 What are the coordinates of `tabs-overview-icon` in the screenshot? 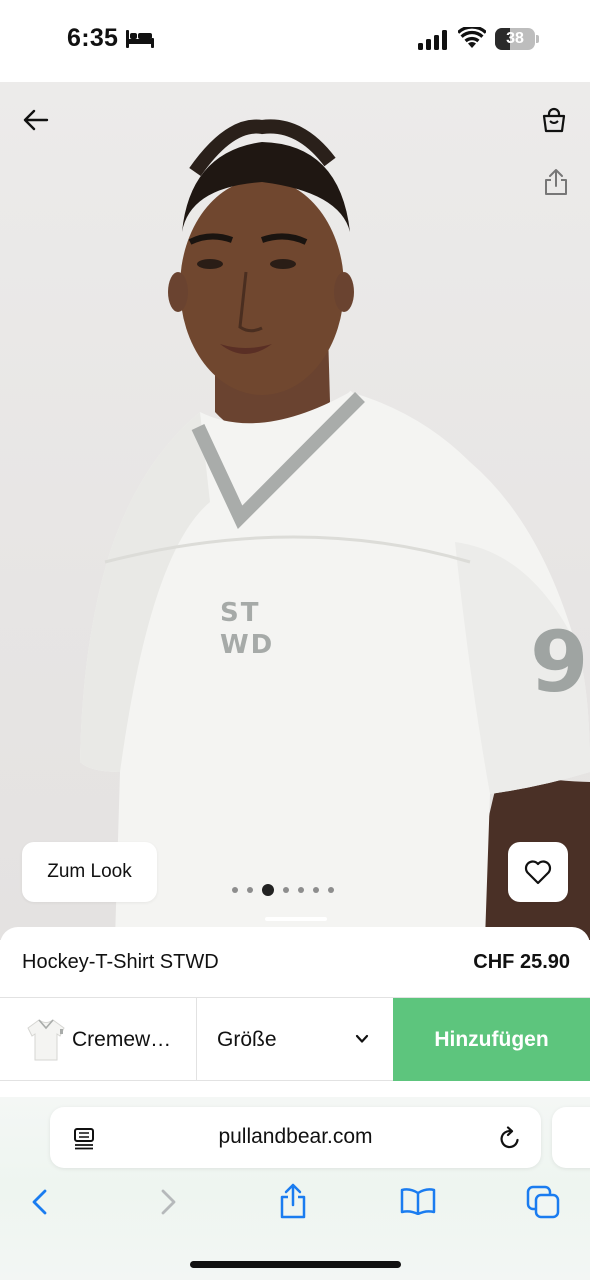 It's located at (543, 1202).